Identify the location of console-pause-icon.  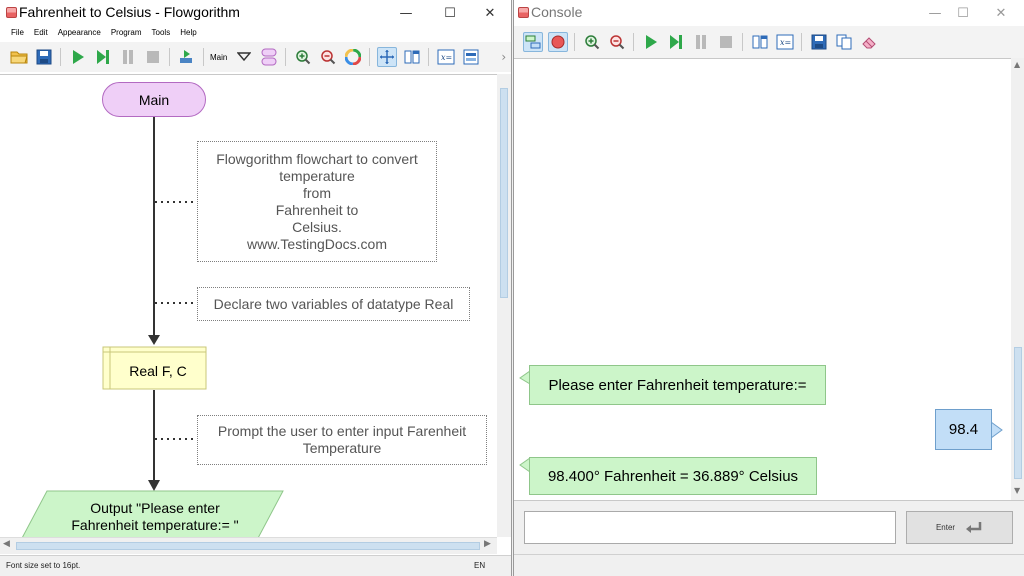
(701, 42).